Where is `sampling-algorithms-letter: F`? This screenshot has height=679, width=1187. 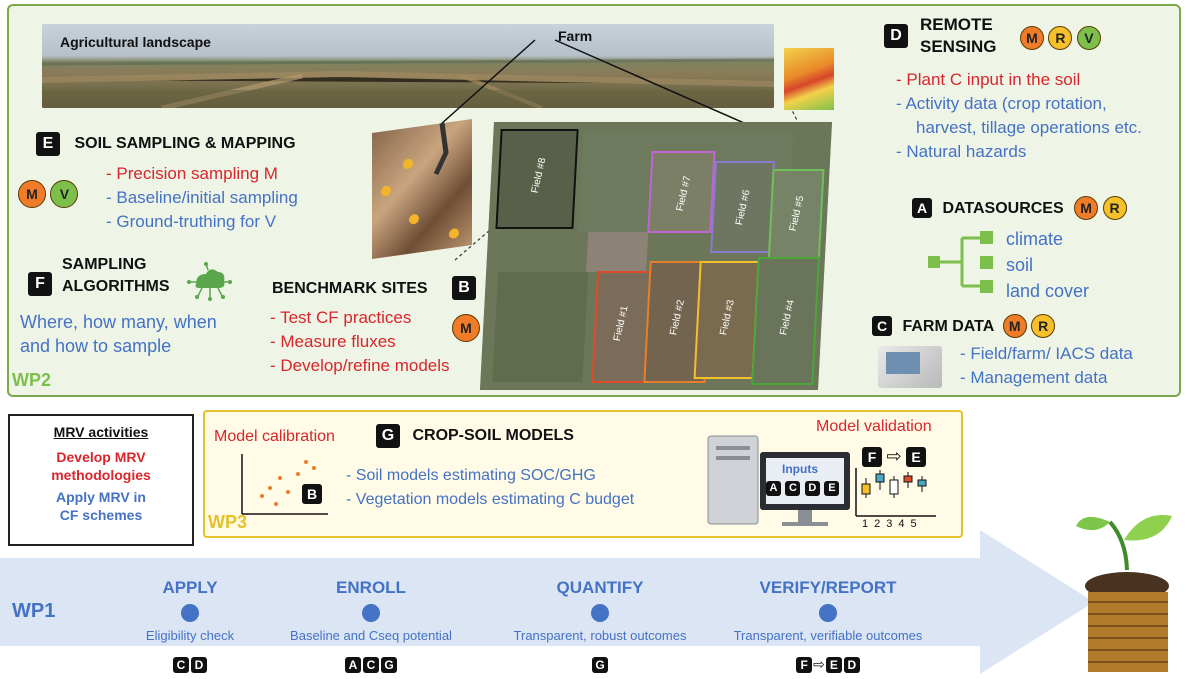 sampling-algorithms-letter: F is located at coordinates (40, 284).